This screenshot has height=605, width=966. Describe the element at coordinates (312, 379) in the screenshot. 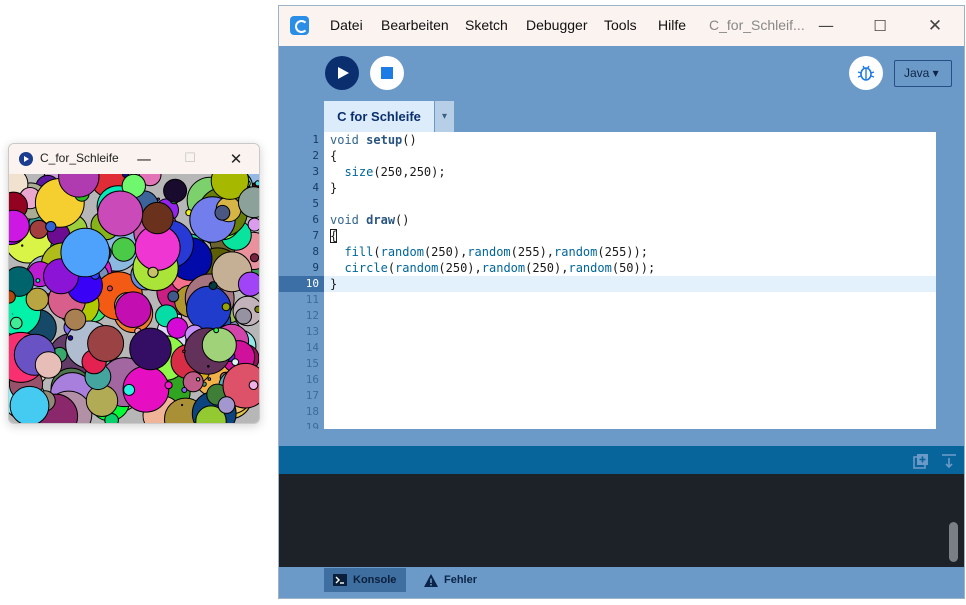

I see `line-number: 16` at that location.